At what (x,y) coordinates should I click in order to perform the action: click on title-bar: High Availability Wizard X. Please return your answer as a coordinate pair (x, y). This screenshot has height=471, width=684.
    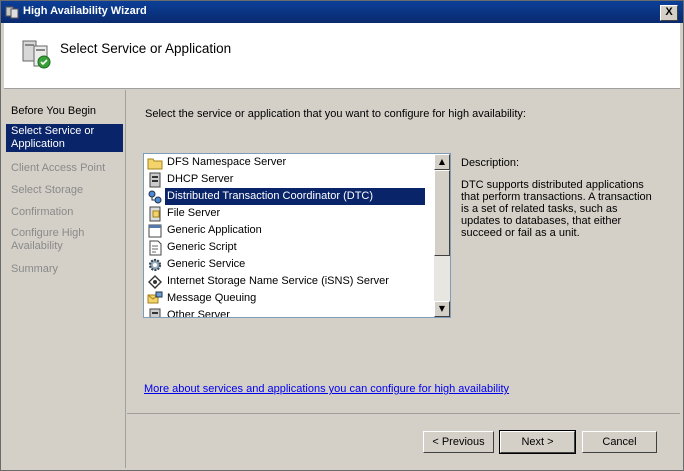
    Looking at the image, I should click on (342, 12).